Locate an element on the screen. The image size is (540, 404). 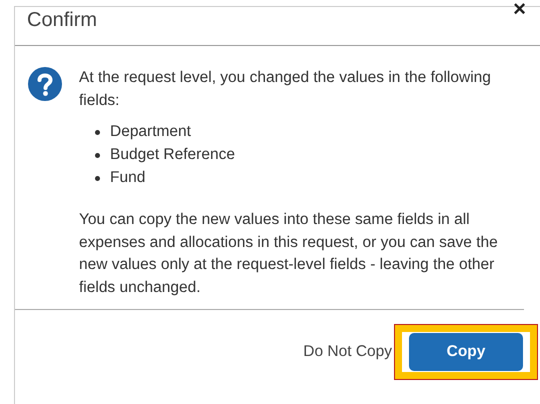
close-button: × is located at coordinates (519, 10).